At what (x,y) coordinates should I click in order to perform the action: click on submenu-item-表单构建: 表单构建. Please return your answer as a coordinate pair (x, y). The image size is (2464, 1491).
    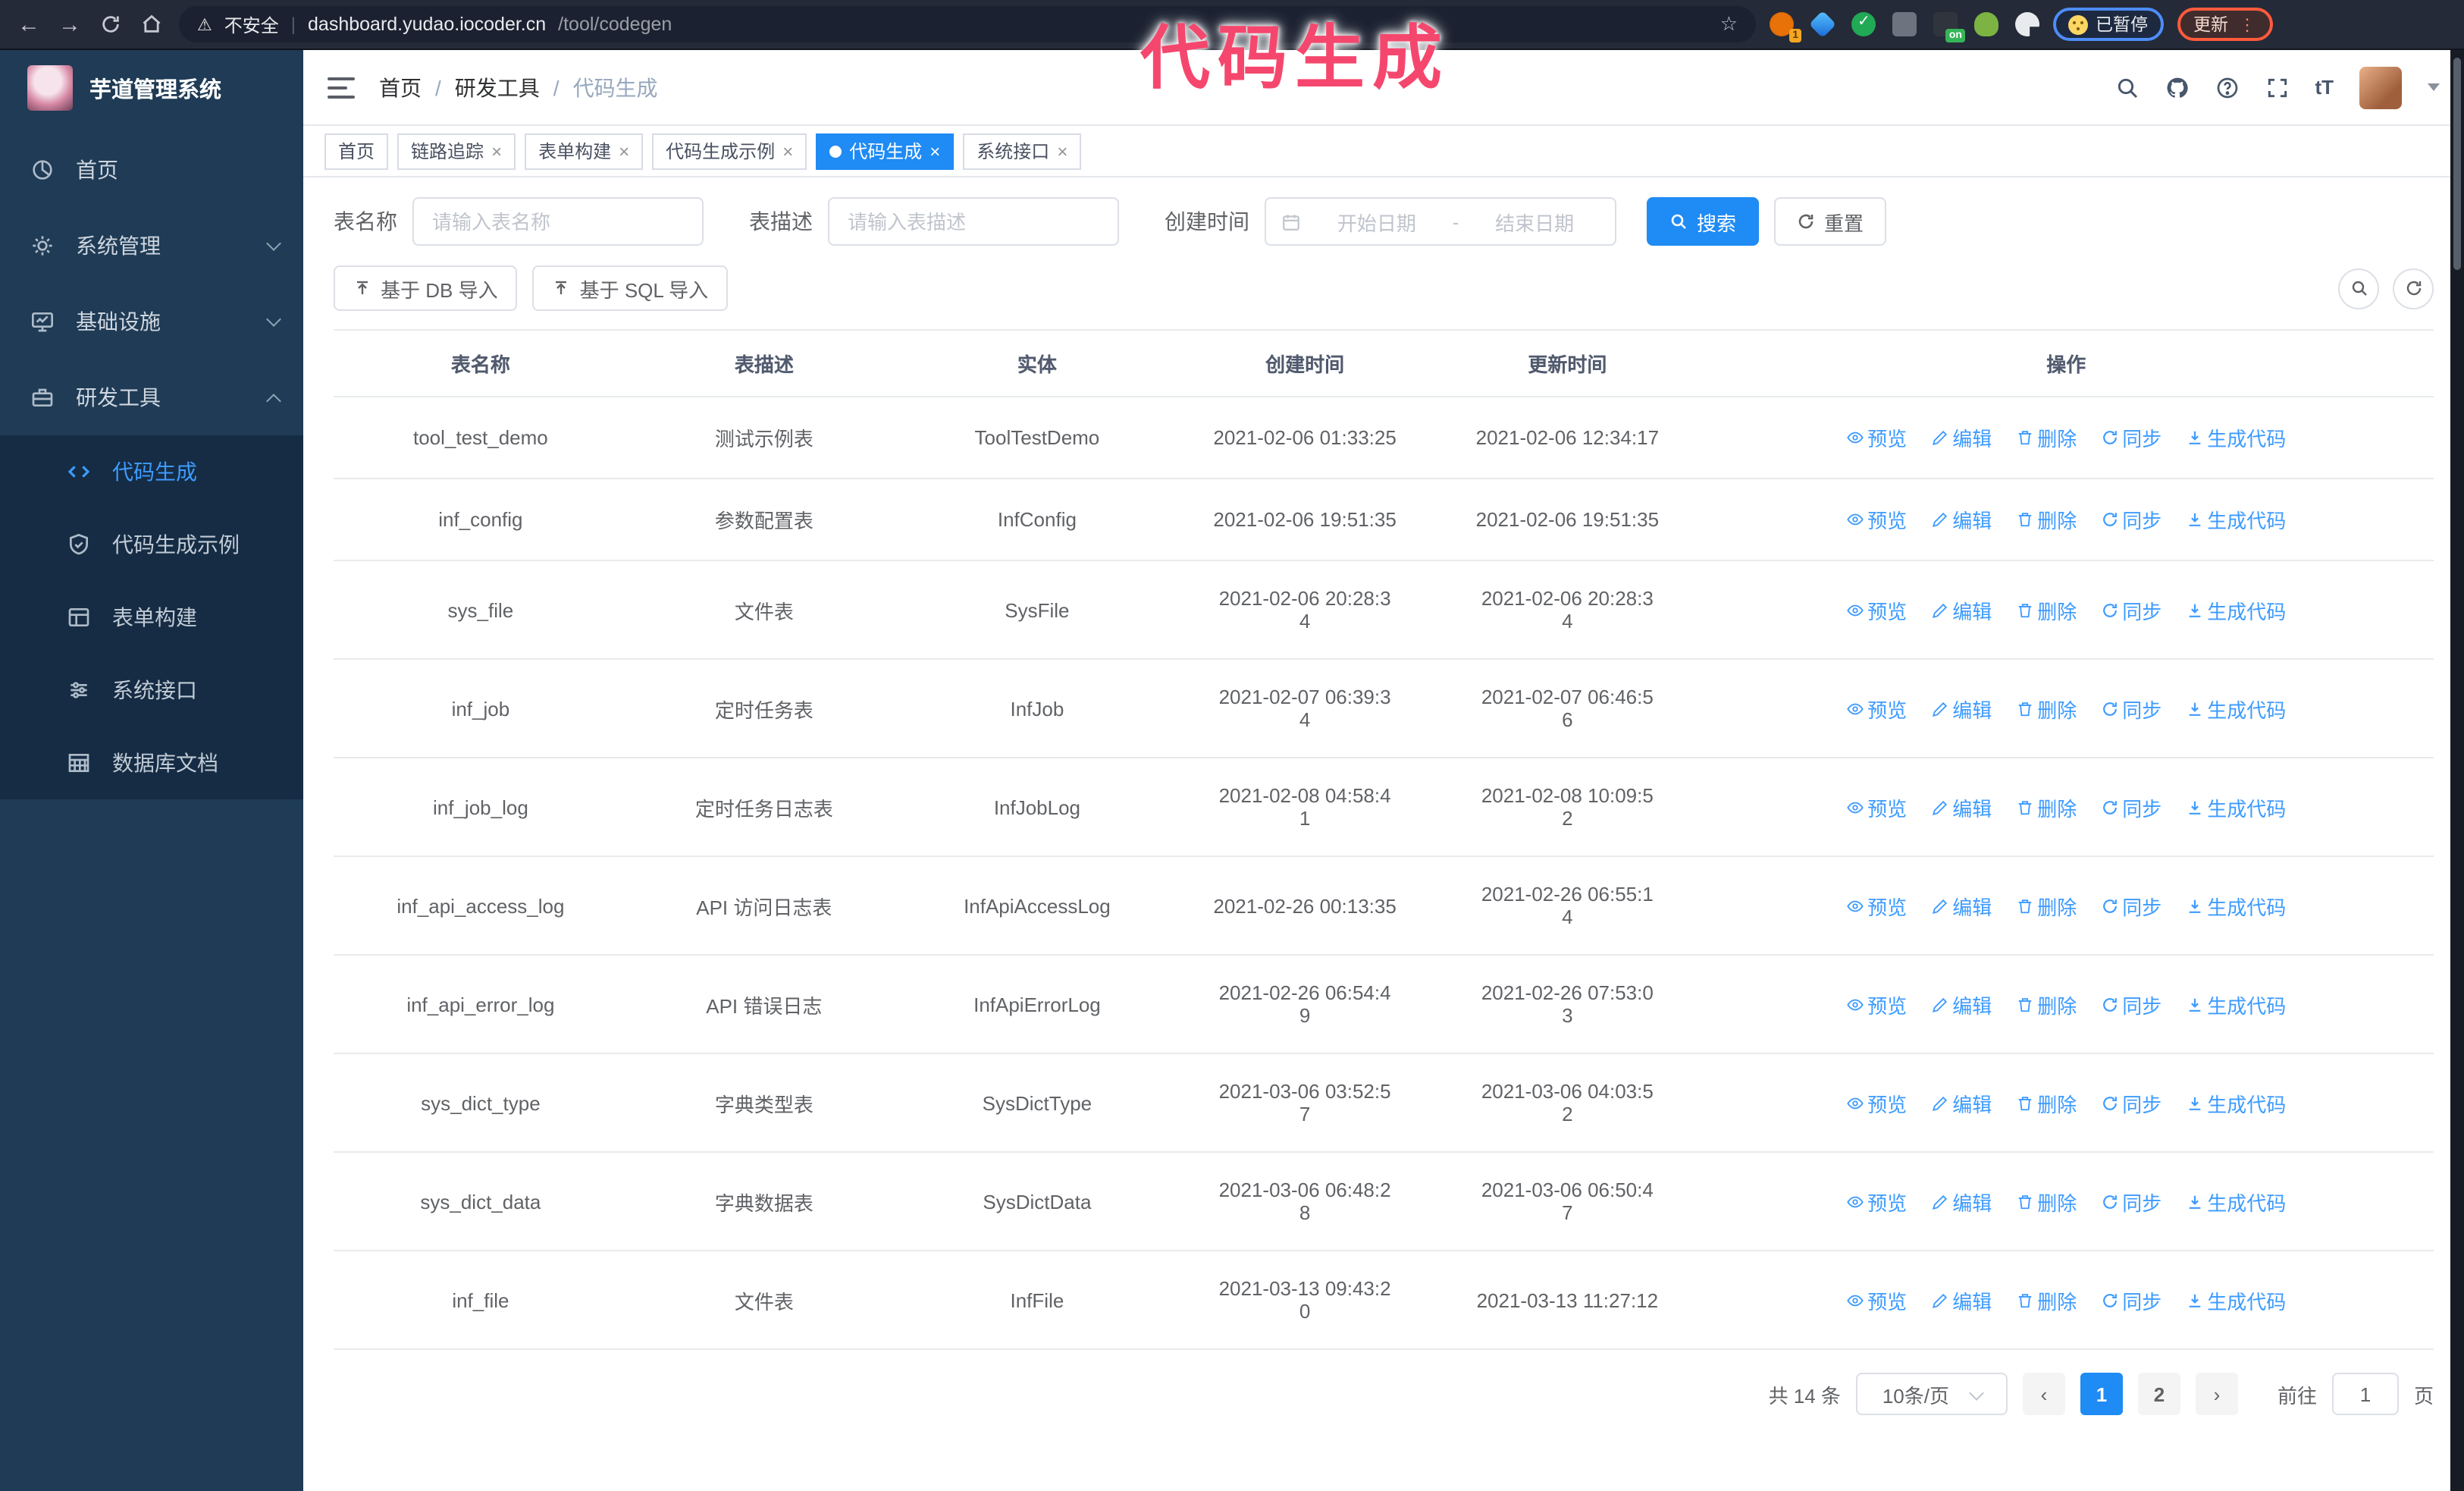
    Looking at the image, I should click on (151, 617).